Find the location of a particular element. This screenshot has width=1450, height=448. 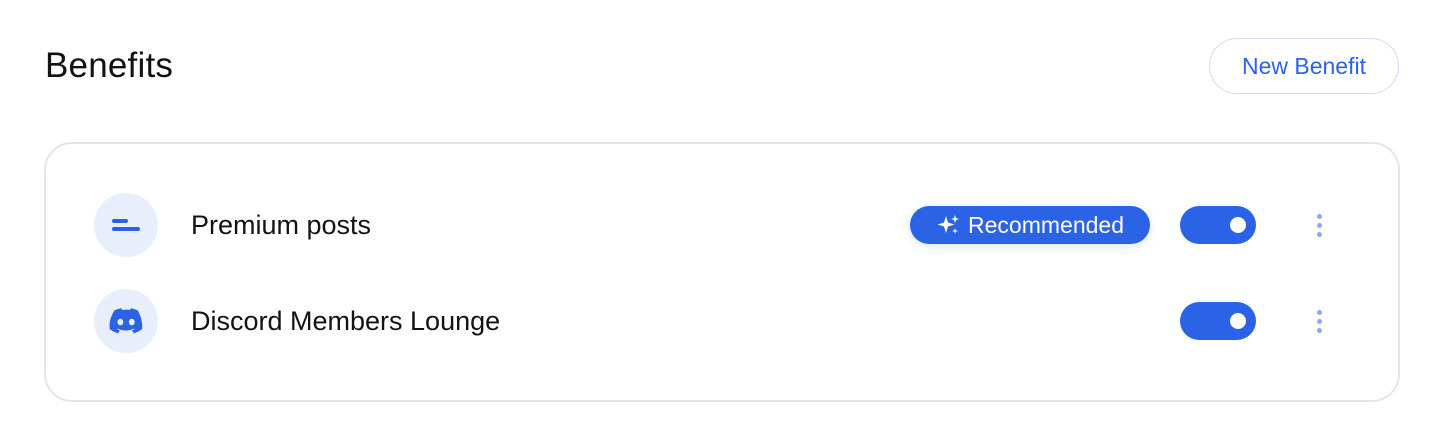

sparkle-icon is located at coordinates (948, 225).